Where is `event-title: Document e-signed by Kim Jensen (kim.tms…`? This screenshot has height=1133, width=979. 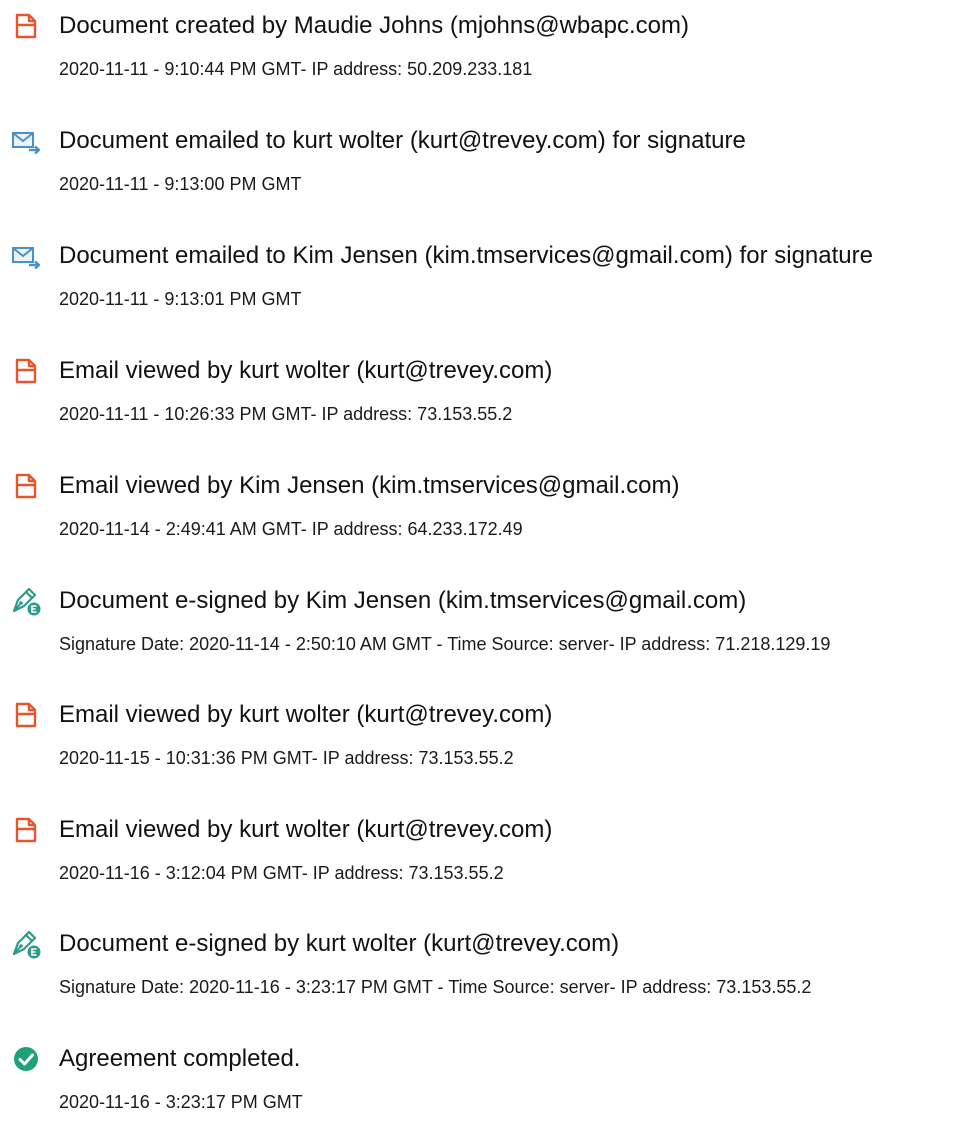
event-title: Document e-signed by Kim Jensen (kim.tms… is located at coordinates (403, 600).